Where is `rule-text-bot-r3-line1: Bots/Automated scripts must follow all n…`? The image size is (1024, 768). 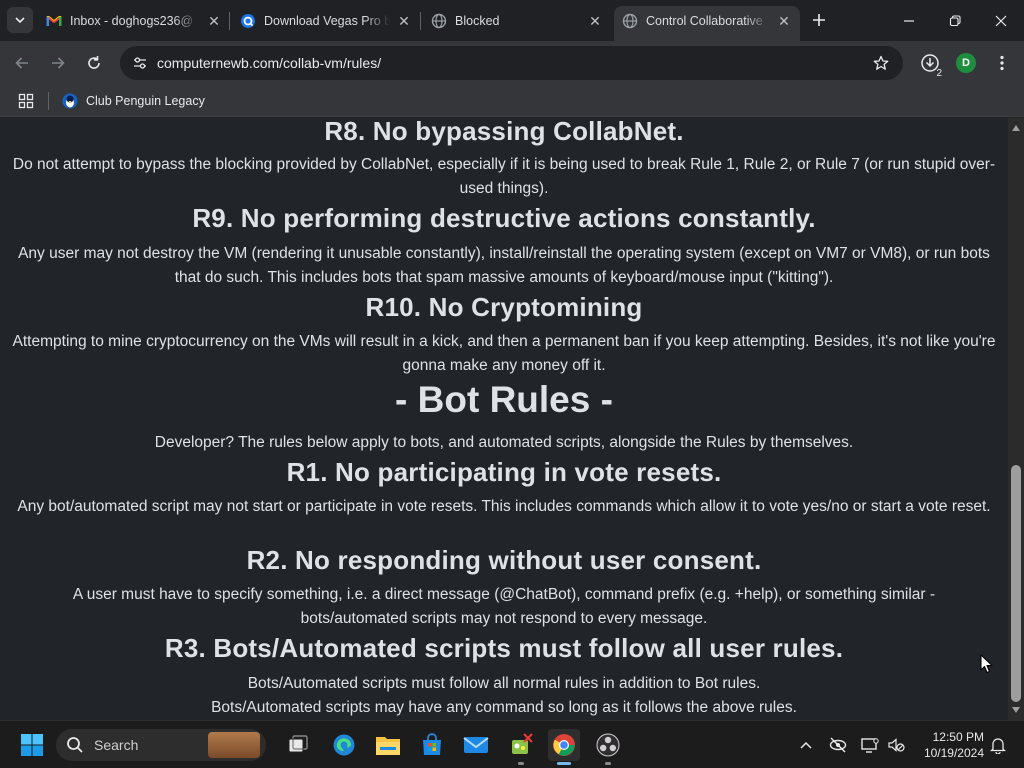
rule-text-bot-r3-line1: Bots/Automated scripts must follow all n… is located at coordinates (504, 683).